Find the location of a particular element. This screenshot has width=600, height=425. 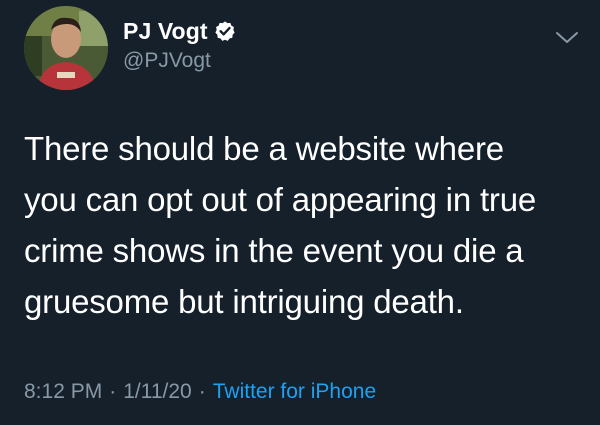

tweet-time: 8:12 PM is located at coordinates (63, 392).